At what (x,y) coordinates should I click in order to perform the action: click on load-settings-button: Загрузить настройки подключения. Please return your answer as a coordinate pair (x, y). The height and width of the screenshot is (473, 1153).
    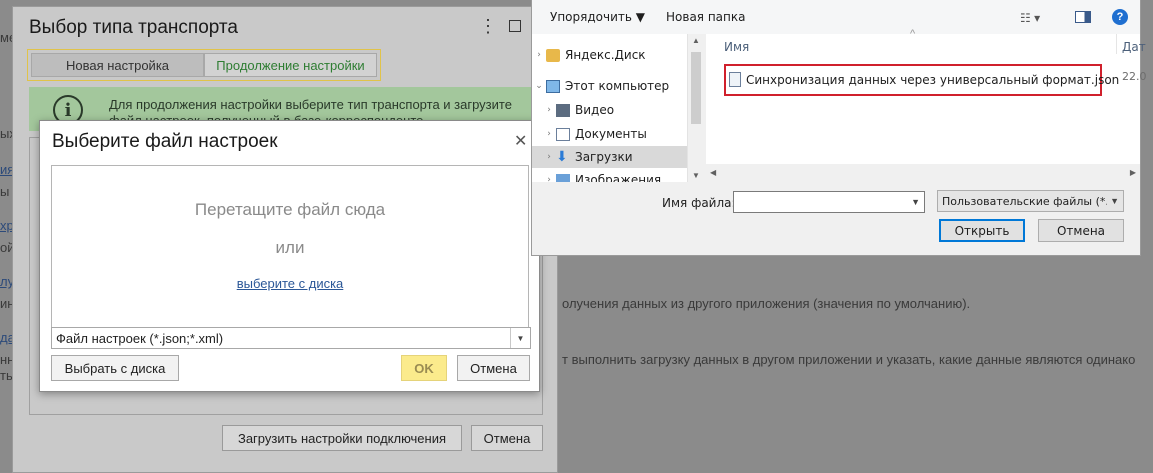
    Looking at the image, I should click on (342, 438).